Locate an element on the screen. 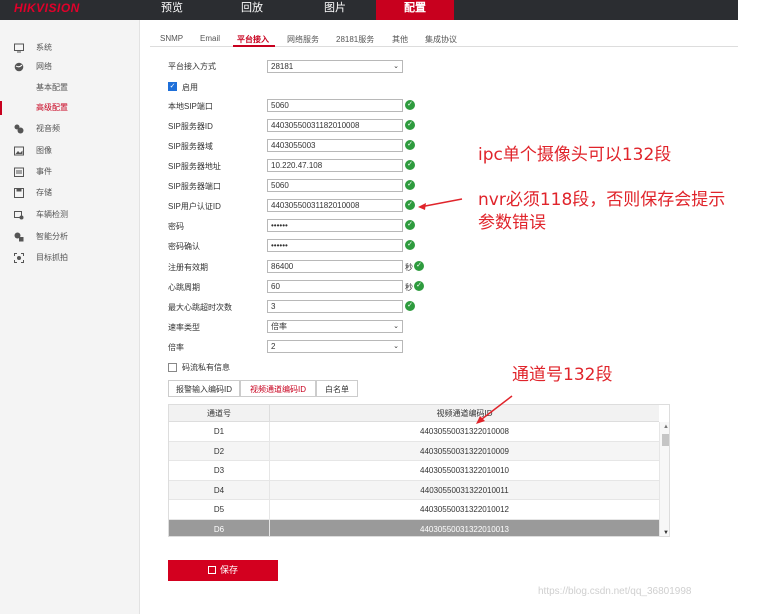  password-confirm-input: •••••• is located at coordinates (335, 245).